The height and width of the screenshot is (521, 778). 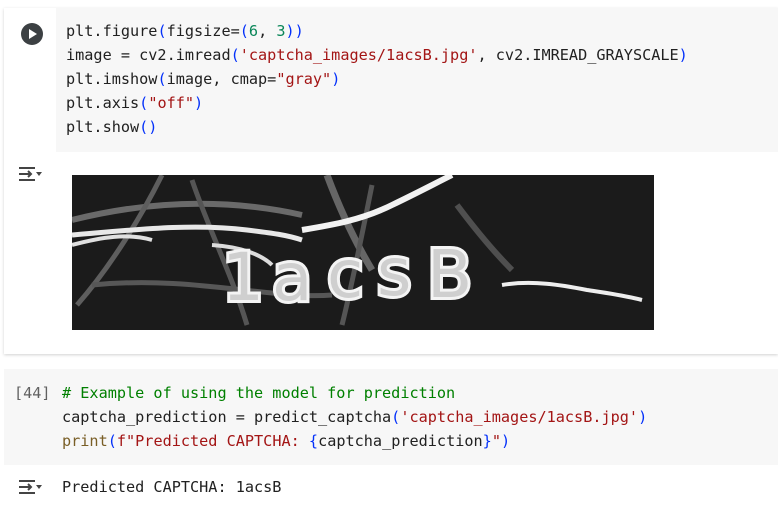 I want to click on cell-gutter, so click(x=30, y=80).